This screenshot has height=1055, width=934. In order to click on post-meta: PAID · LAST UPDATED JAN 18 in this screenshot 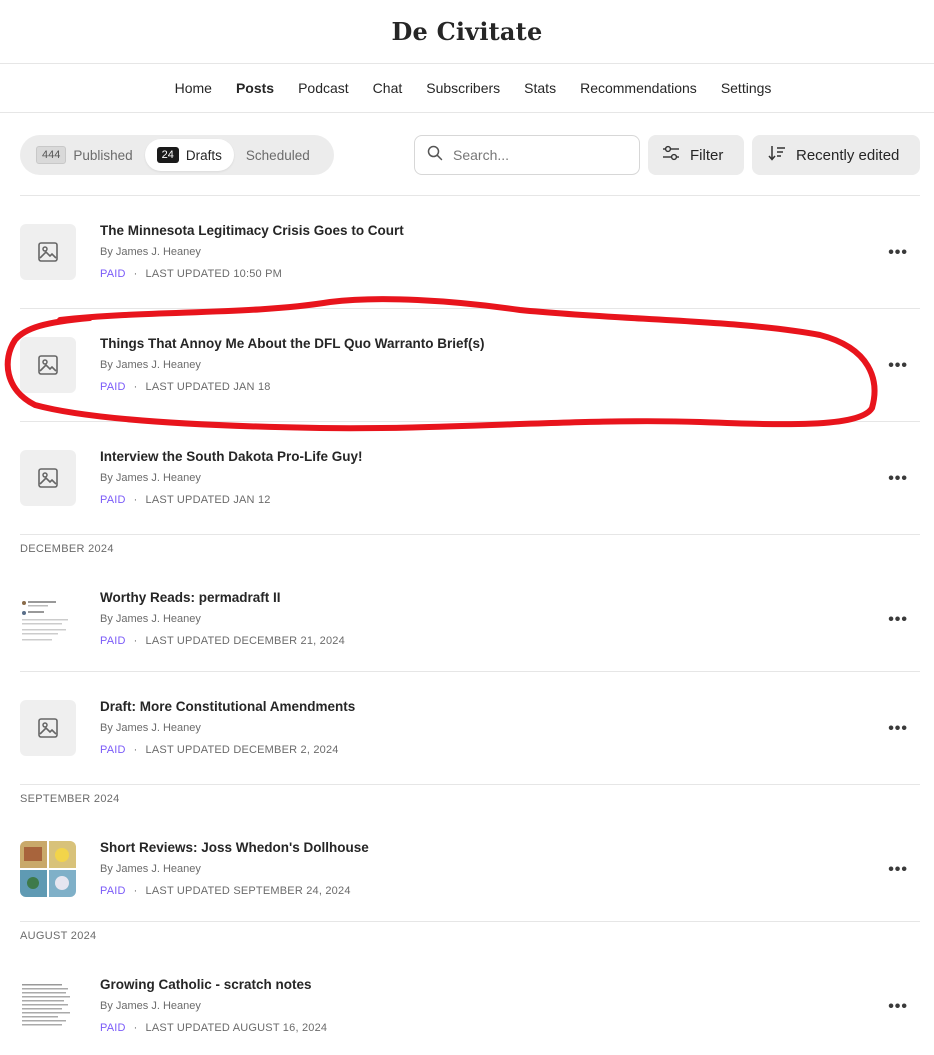, I will do `click(185, 387)`.